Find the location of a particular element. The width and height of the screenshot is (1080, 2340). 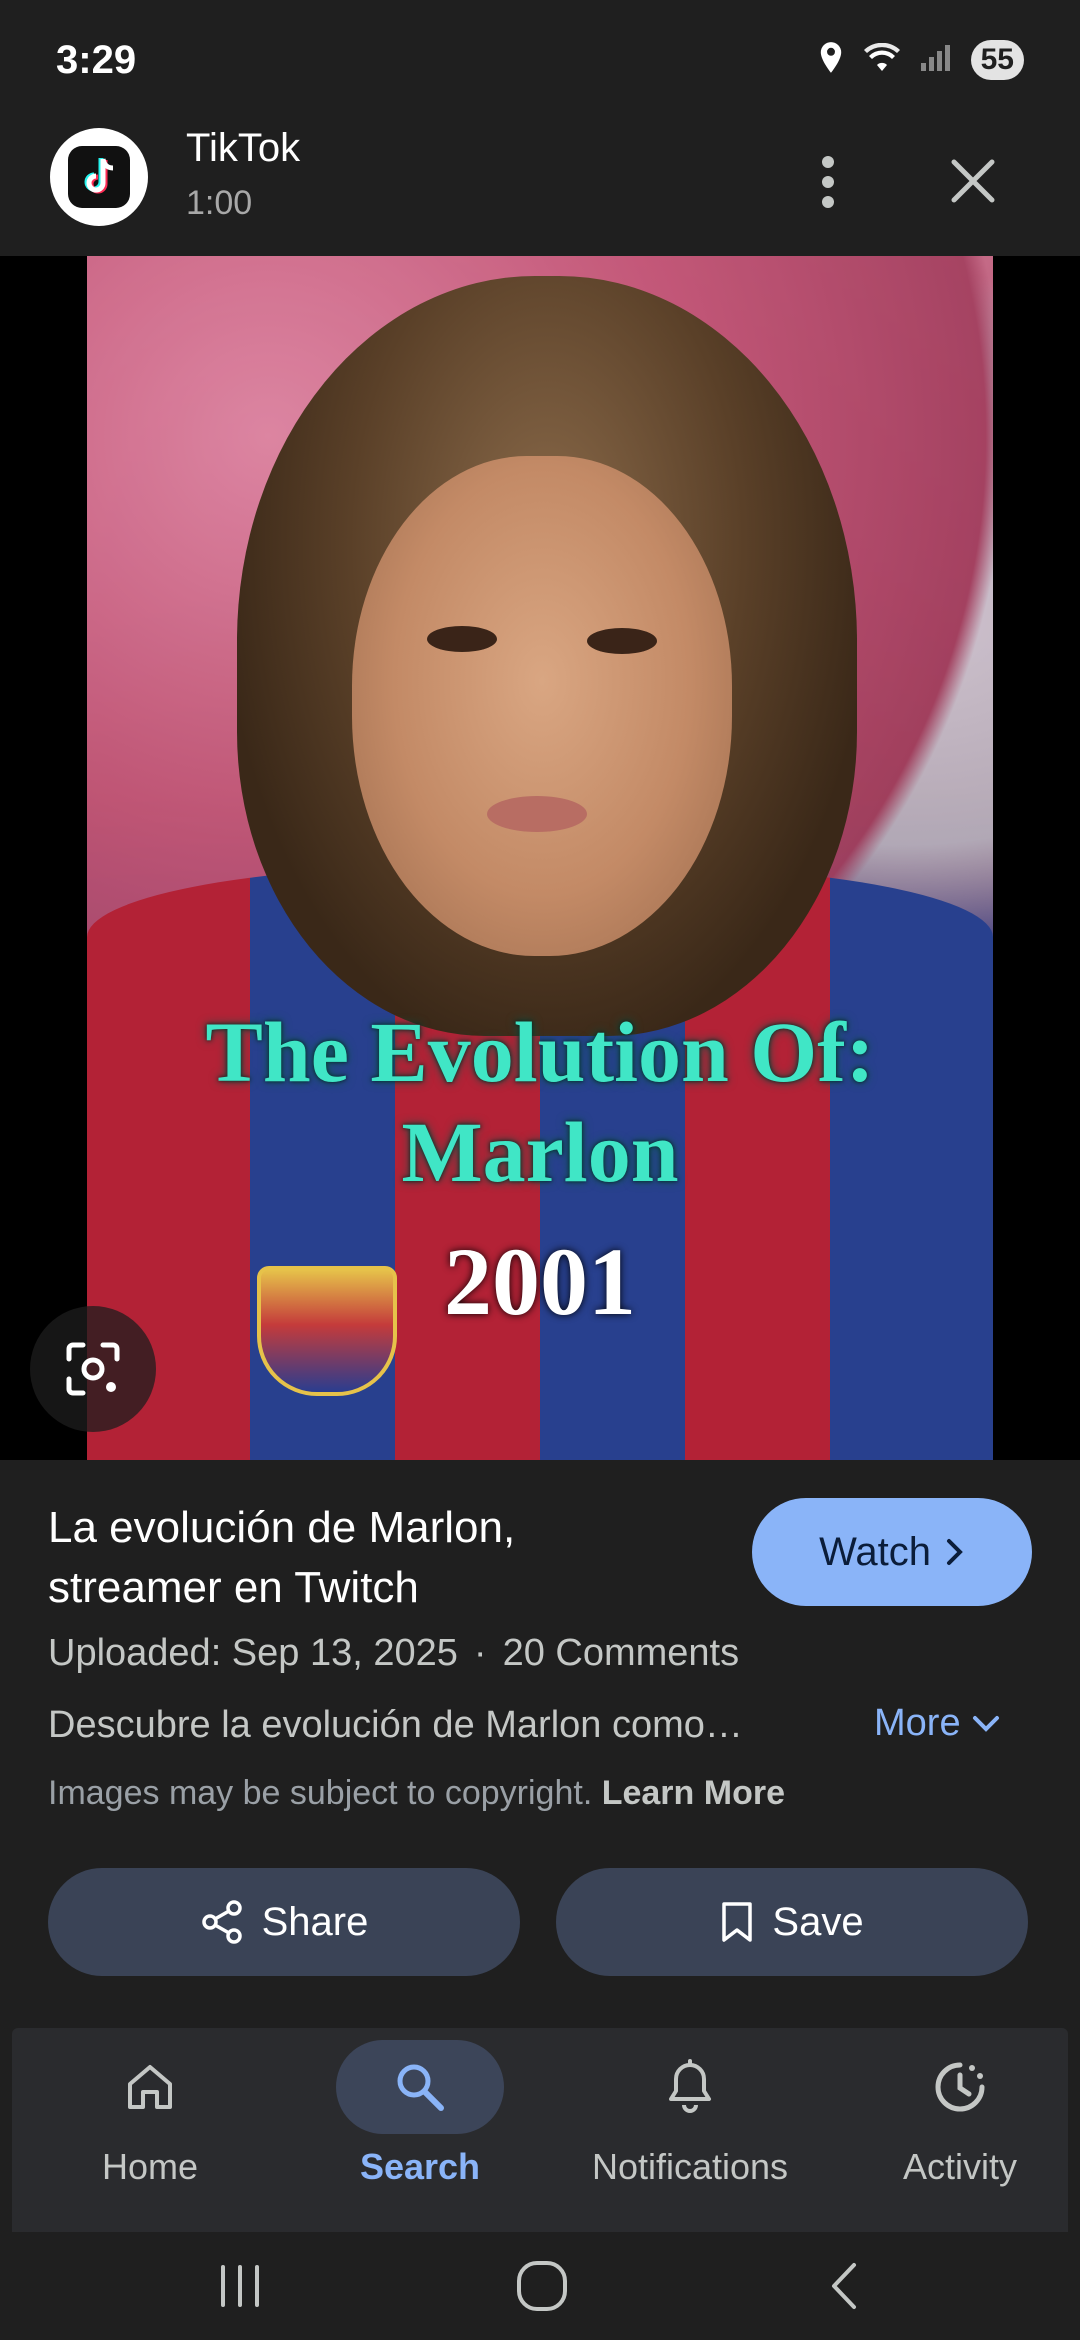

status-icons: 55 is located at coordinates (920, 60).